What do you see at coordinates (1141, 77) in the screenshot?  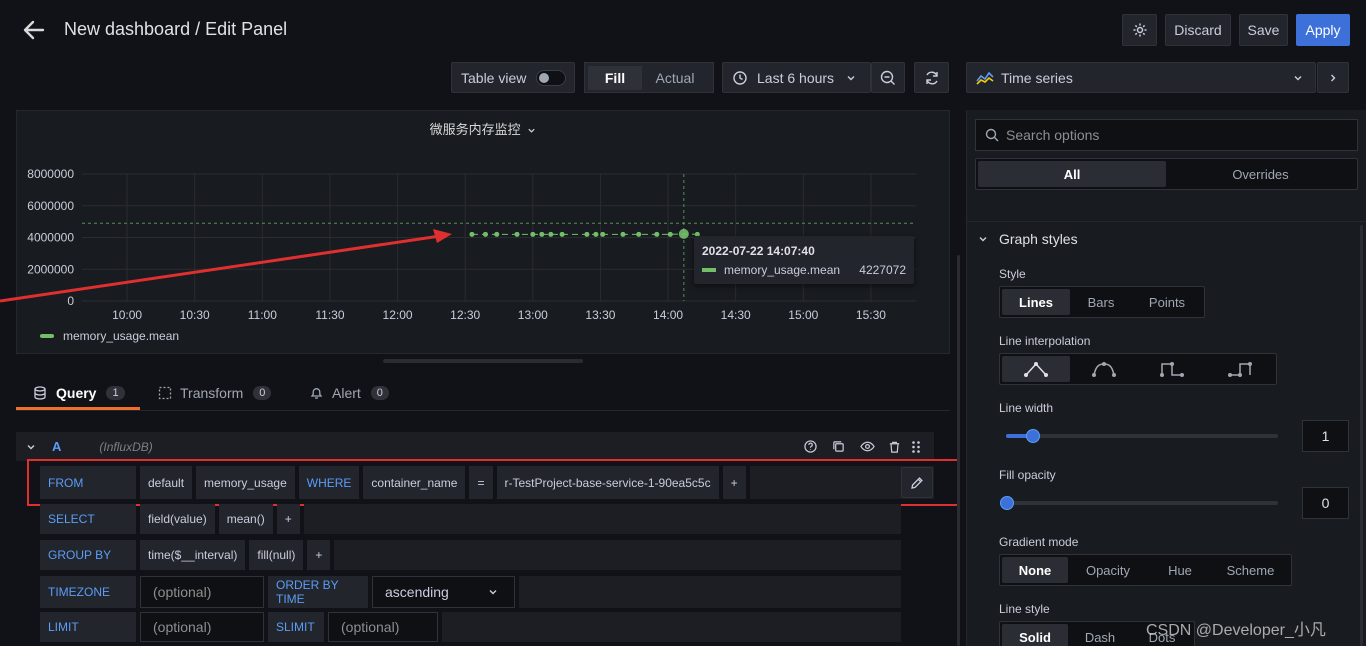 I see `visualization-picker: Time series` at bounding box center [1141, 77].